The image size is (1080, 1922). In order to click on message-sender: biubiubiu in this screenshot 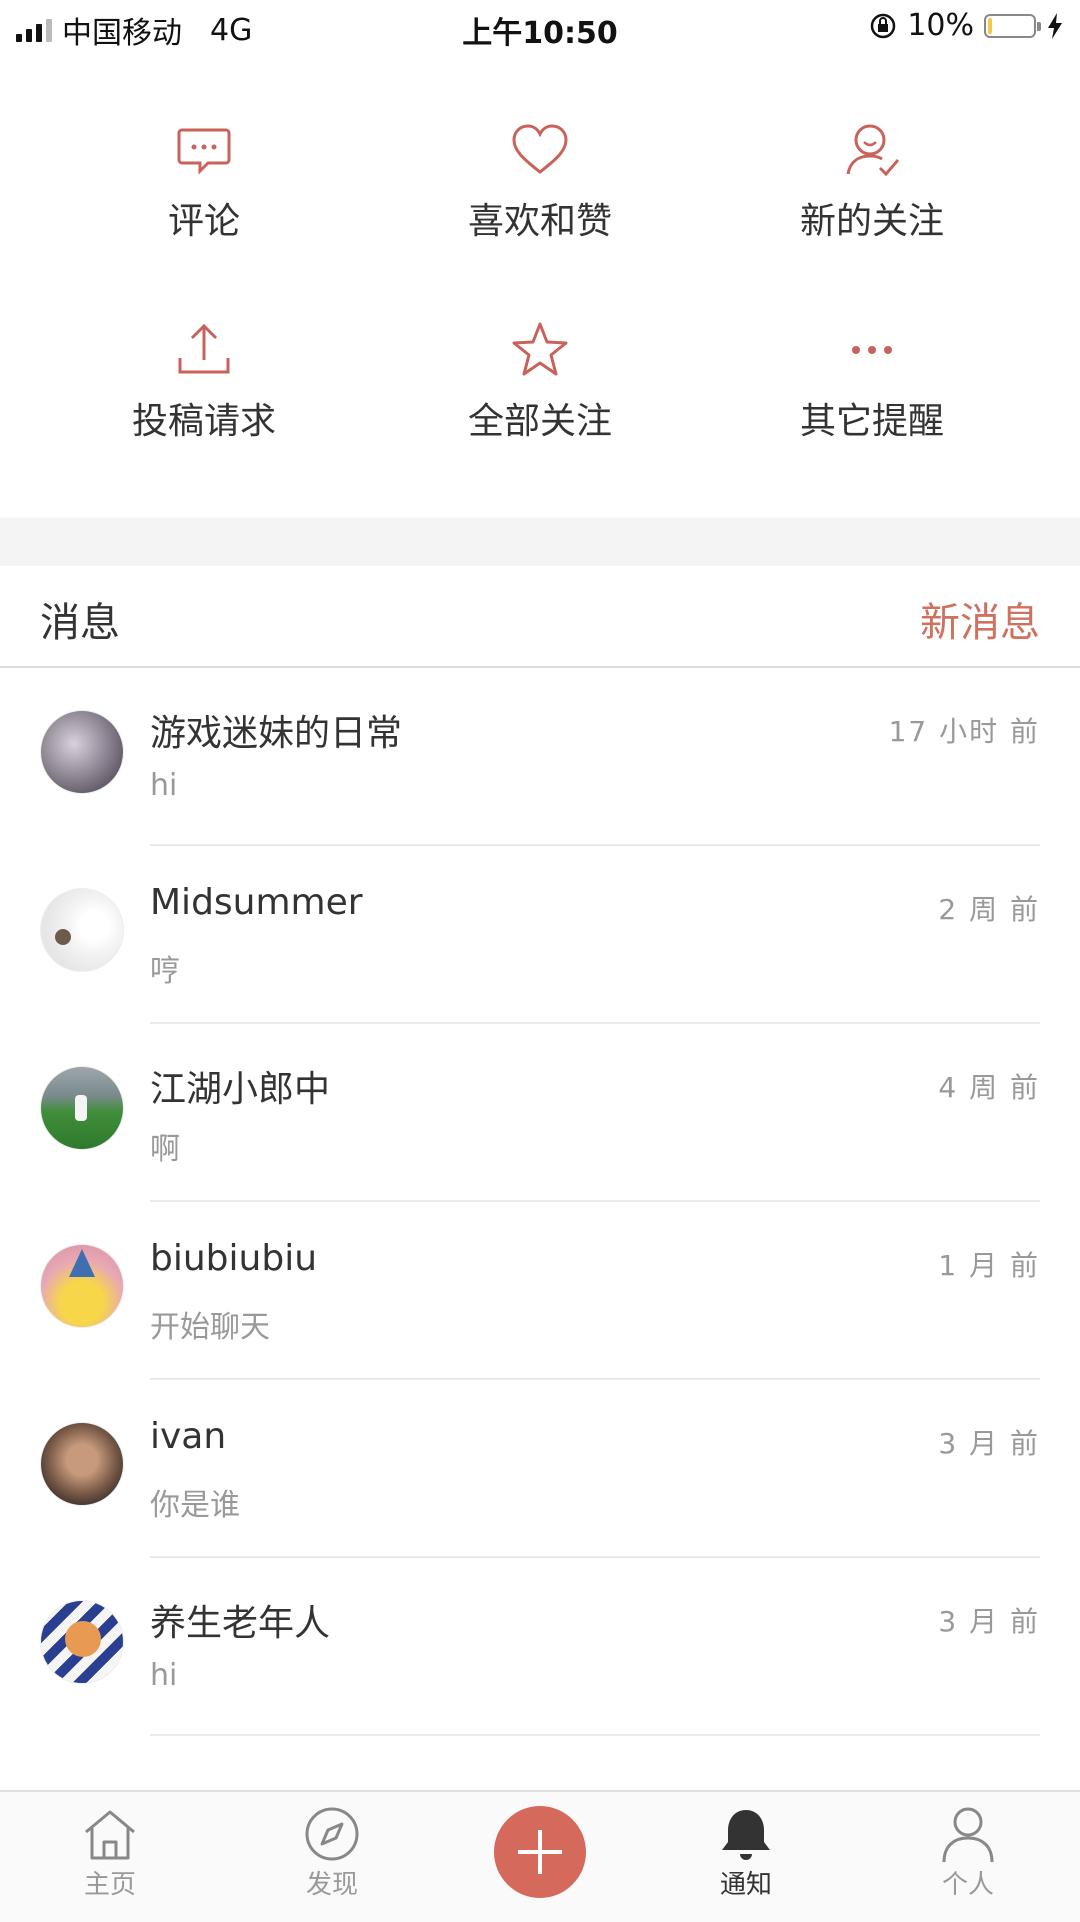, I will do `click(234, 1258)`.